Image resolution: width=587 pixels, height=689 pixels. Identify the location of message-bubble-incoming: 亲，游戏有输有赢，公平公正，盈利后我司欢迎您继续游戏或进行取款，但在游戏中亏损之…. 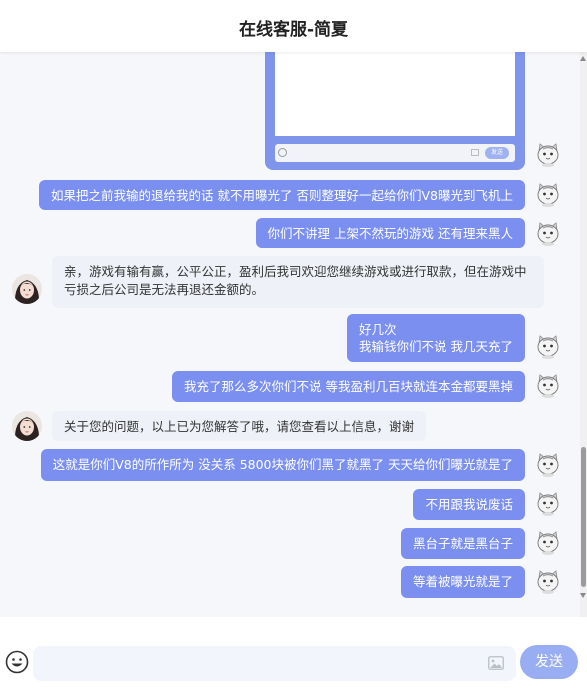
(298, 282).